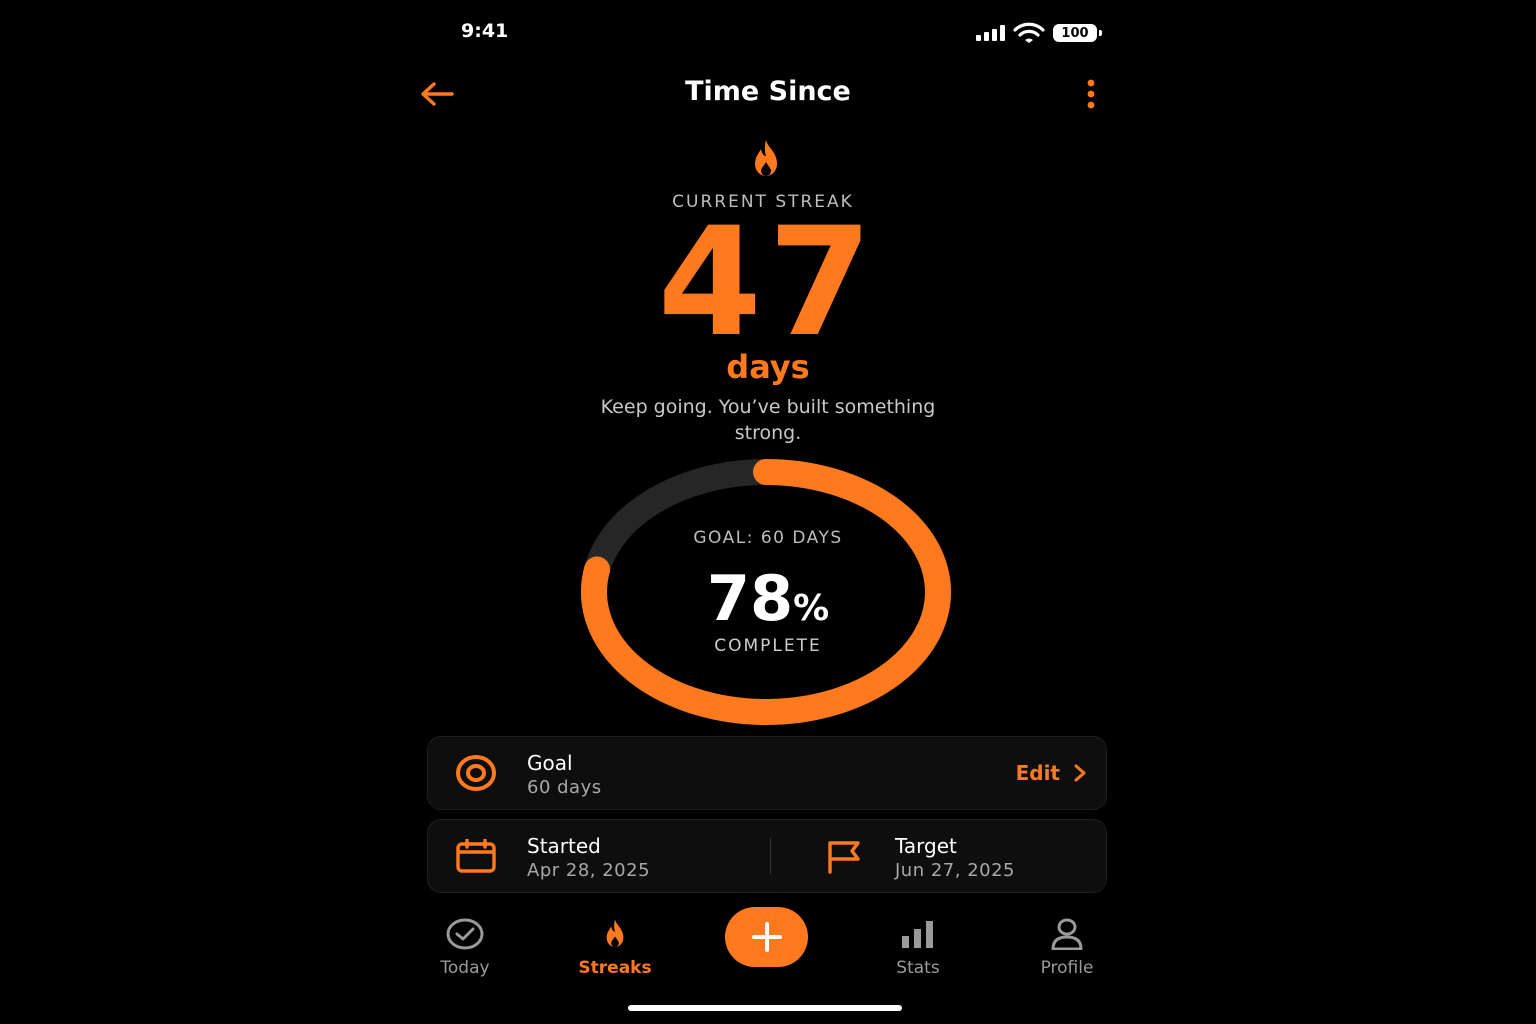 This screenshot has height=1024, width=1536. I want to click on more-vertical-icon, so click(1091, 94).